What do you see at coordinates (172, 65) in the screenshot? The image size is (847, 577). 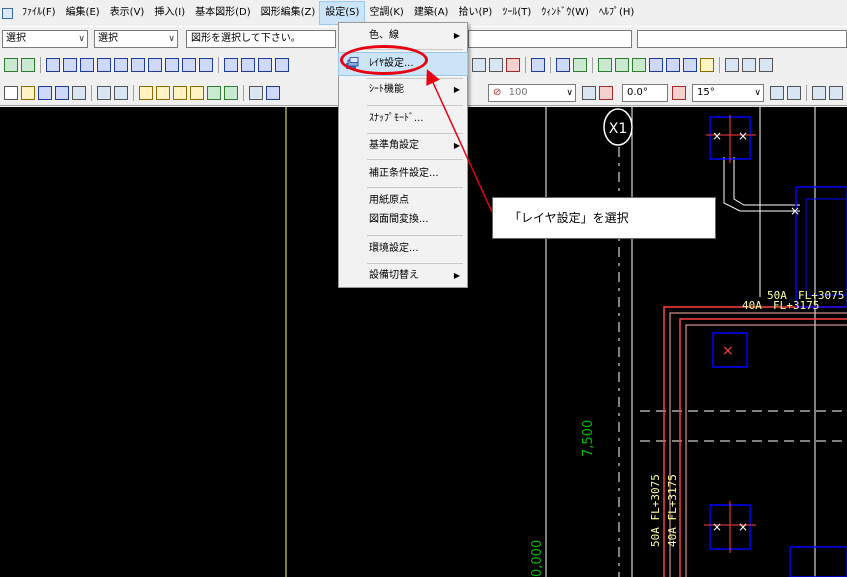 I see `tee-icon` at bounding box center [172, 65].